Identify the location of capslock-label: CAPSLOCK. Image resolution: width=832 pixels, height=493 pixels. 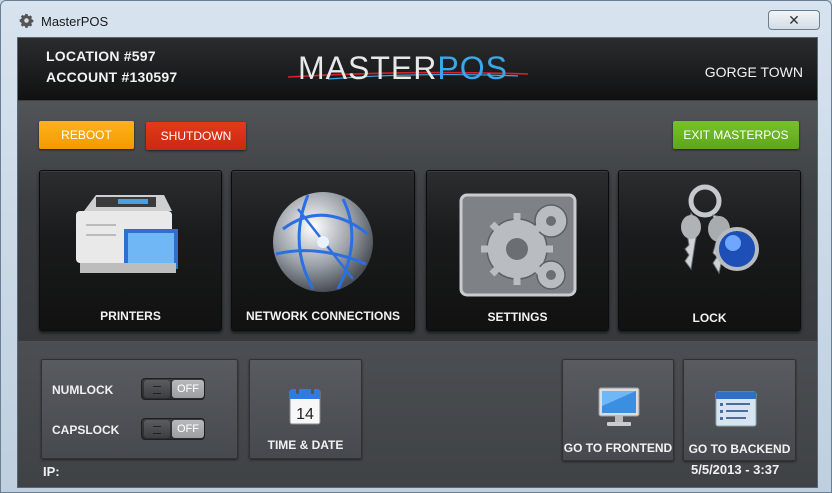
(86, 430).